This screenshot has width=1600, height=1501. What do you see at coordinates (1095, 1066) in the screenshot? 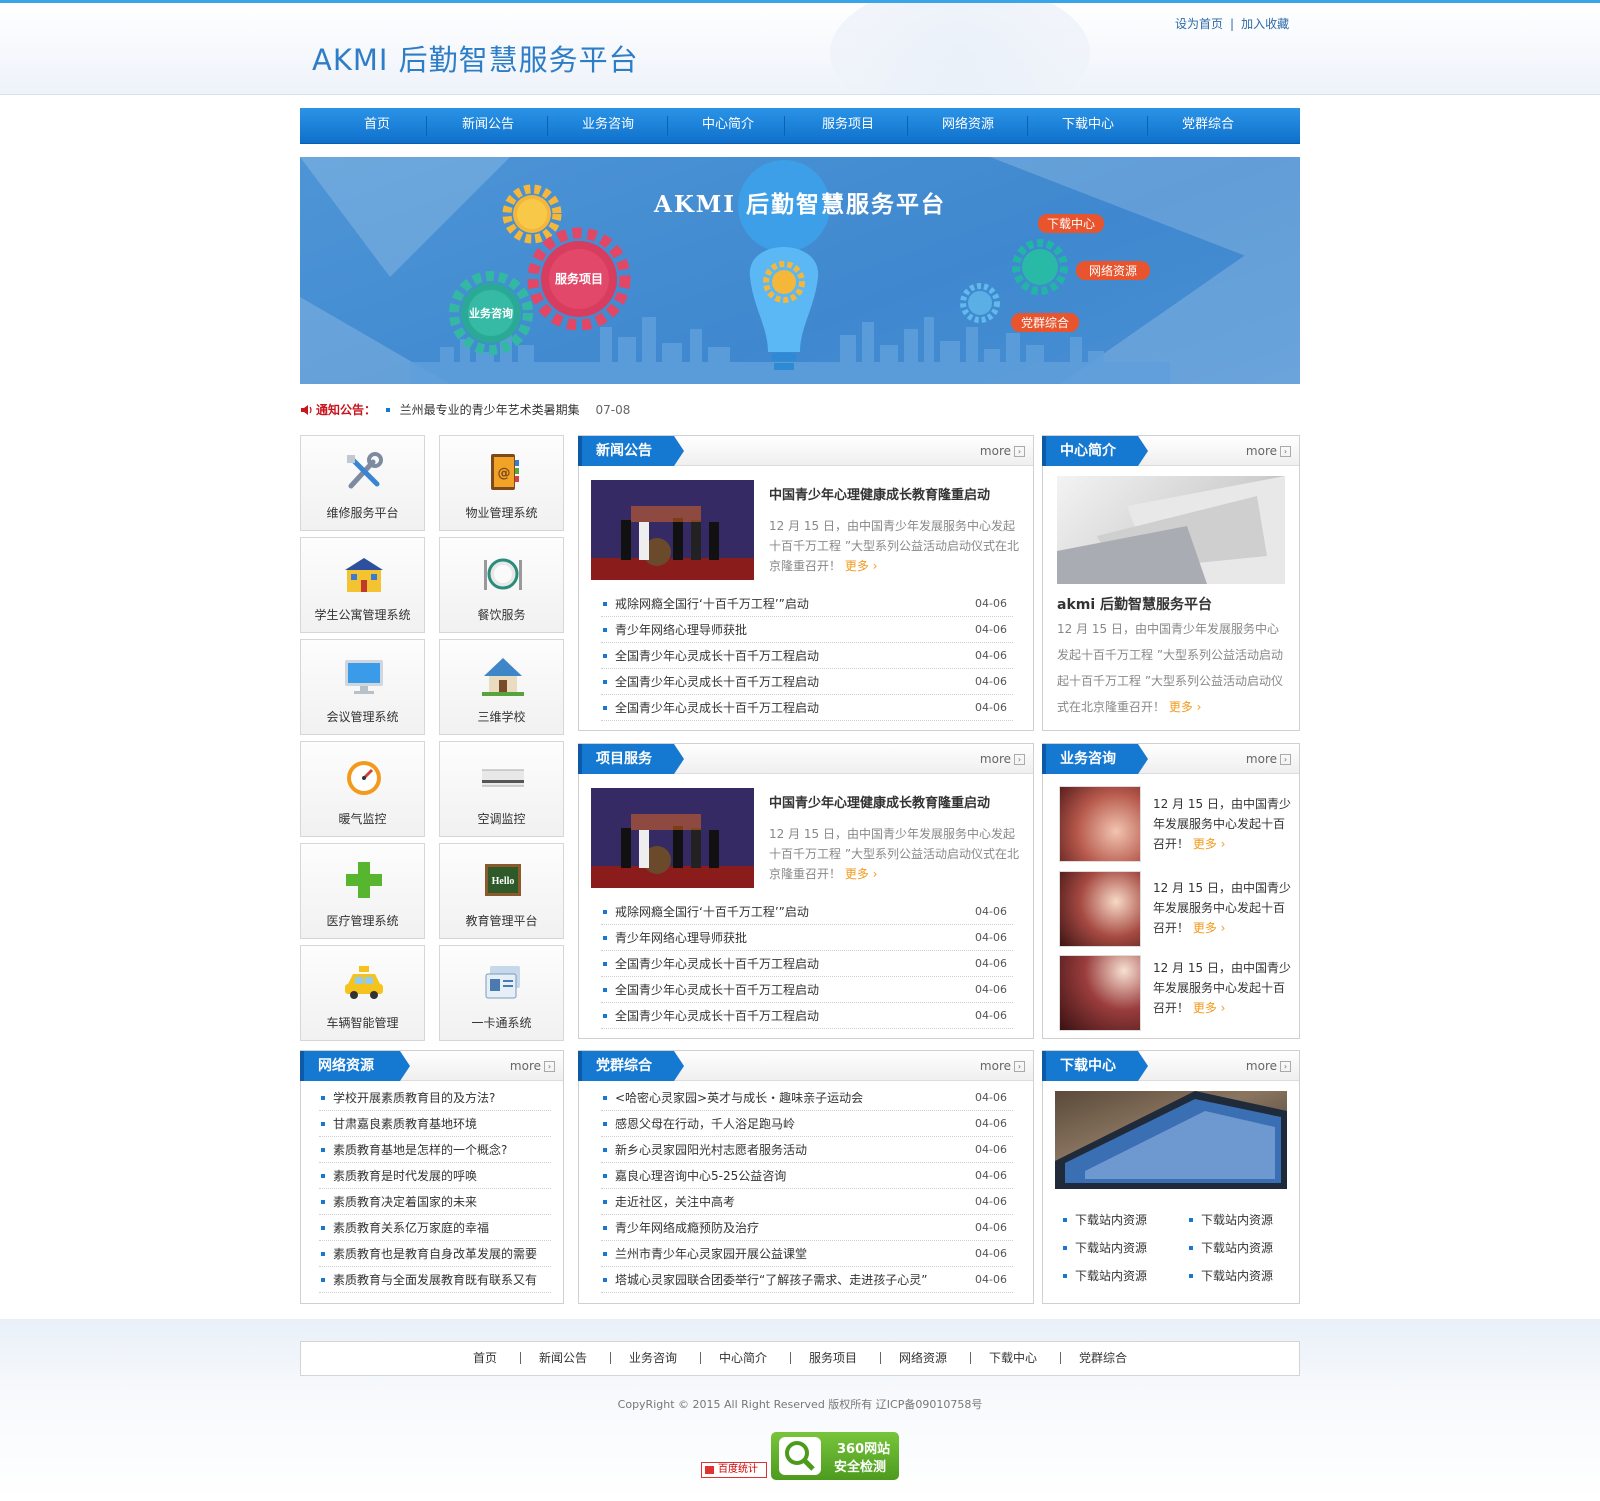
I see `download-panel-title: 下载中心` at bounding box center [1095, 1066].